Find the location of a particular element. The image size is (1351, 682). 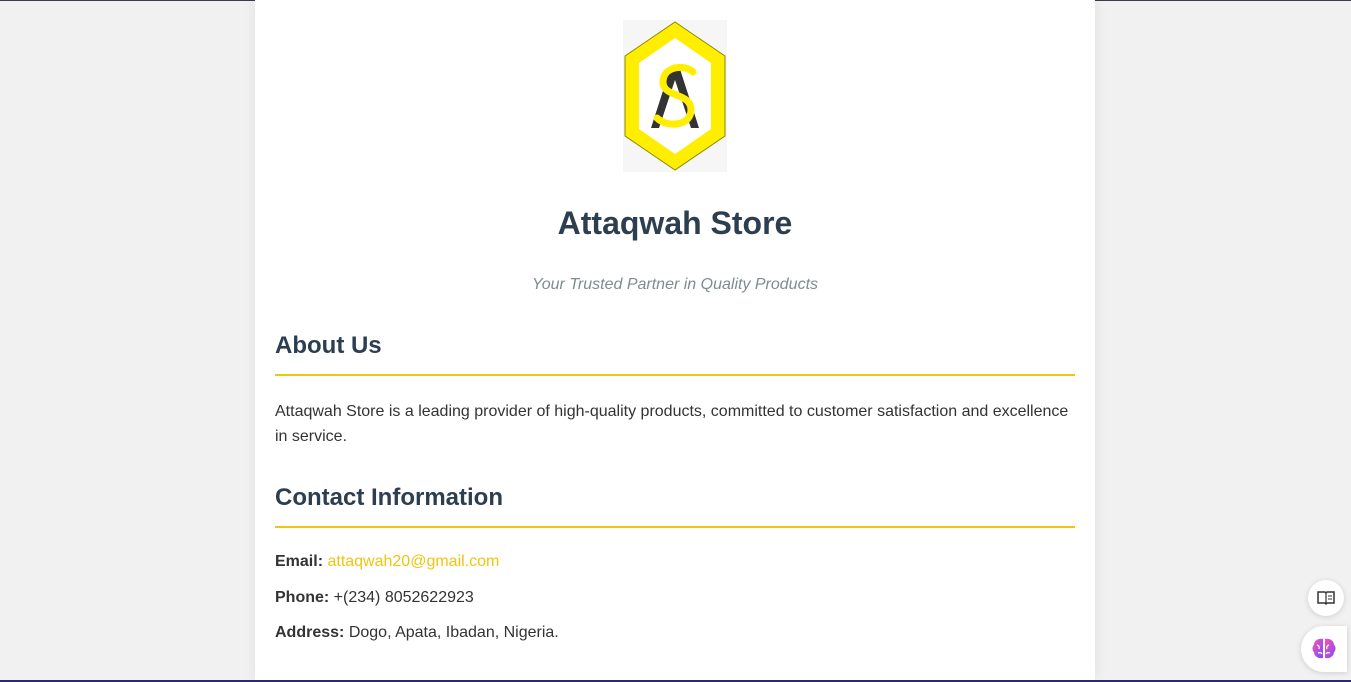

store-logo is located at coordinates (675, 96).